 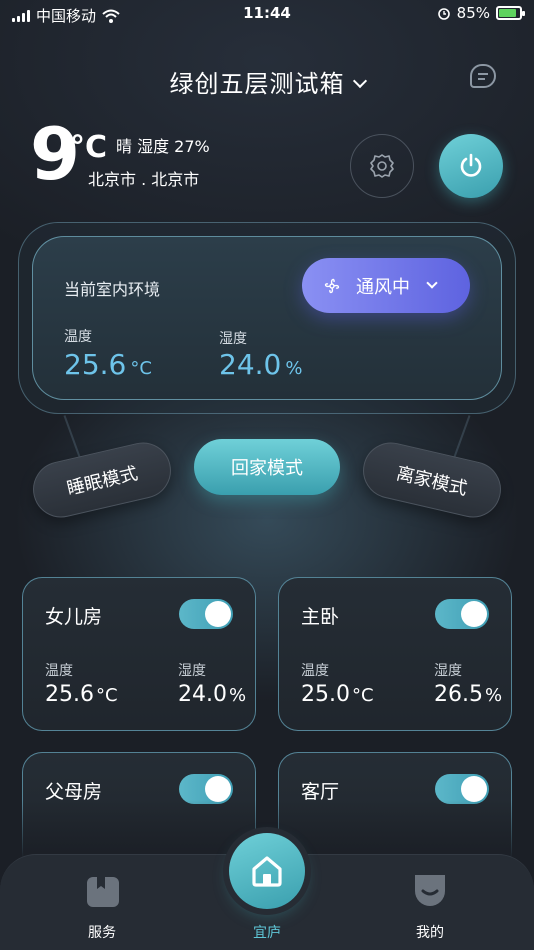 I want to click on fan-icon, so click(x=332, y=285).